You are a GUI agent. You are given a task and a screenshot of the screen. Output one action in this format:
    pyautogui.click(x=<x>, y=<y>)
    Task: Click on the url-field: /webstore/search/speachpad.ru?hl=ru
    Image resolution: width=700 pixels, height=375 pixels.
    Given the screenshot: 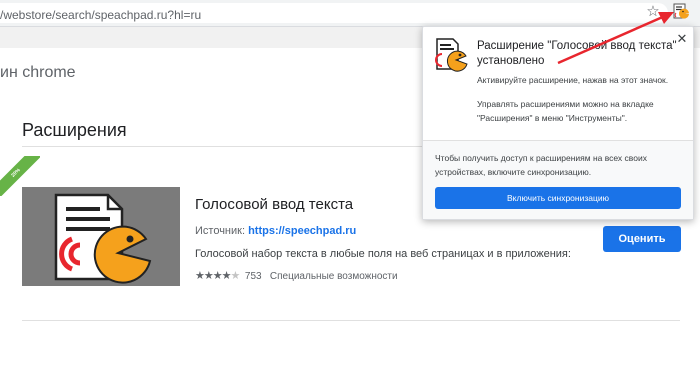 What is the action you would take?
    pyautogui.click(x=334, y=13)
    